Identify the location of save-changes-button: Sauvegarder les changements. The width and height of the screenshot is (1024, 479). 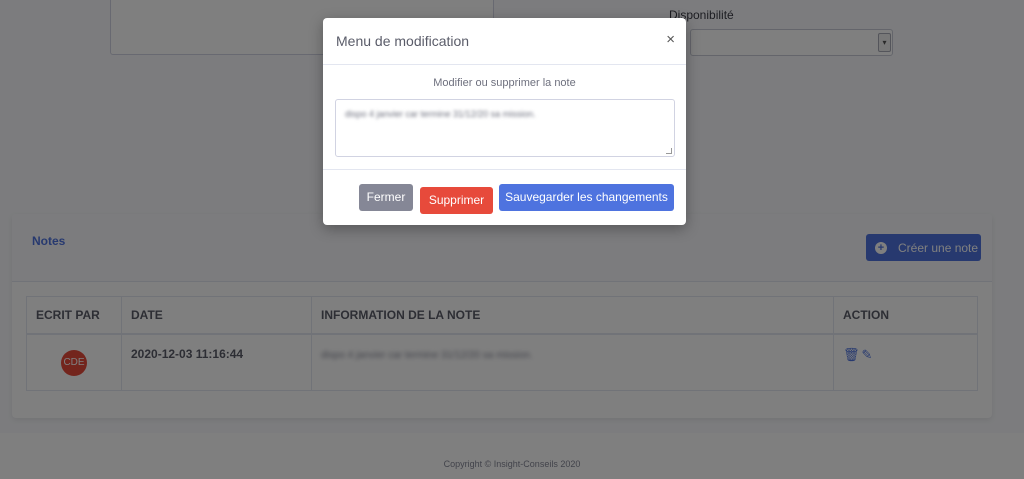
(586, 197).